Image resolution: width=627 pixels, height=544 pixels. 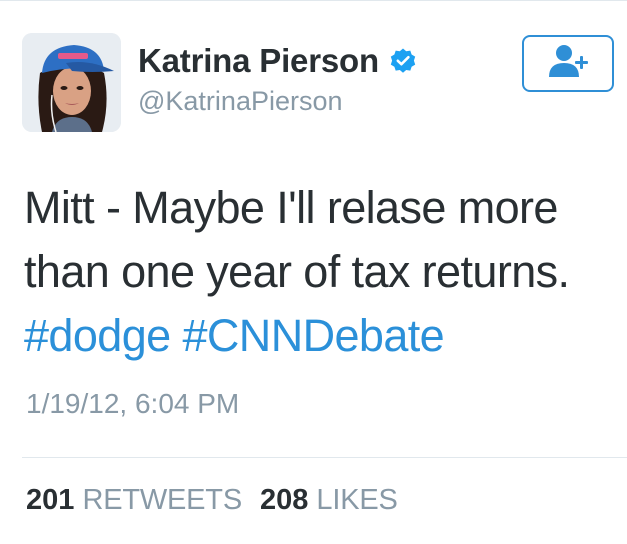 I want to click on display-name: Katrina Pierson, so click(x=258, y=61).